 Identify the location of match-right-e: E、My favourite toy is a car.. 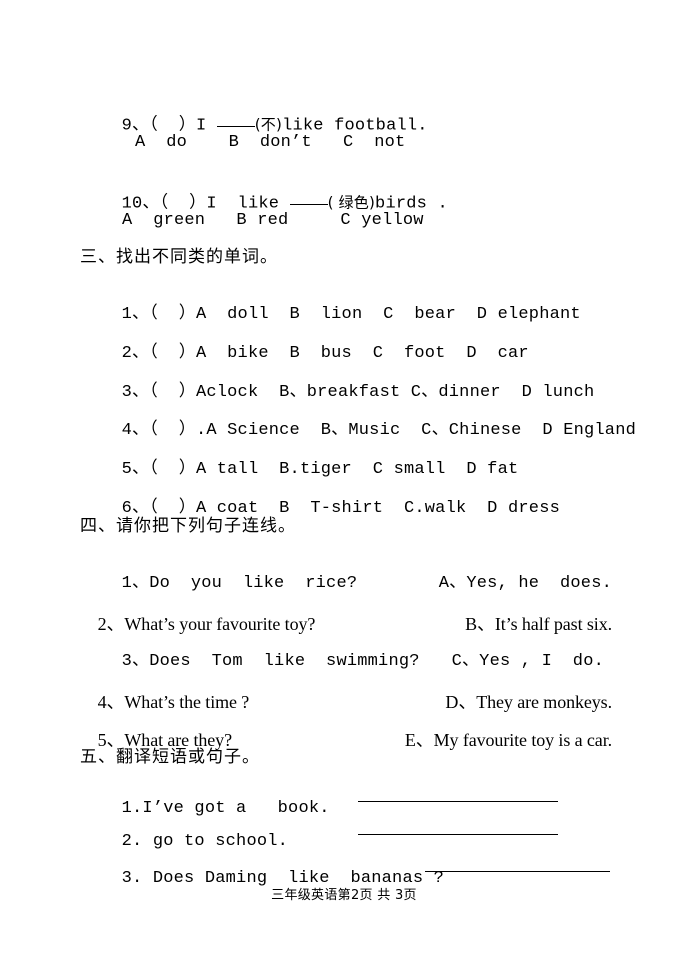
(499, 740).